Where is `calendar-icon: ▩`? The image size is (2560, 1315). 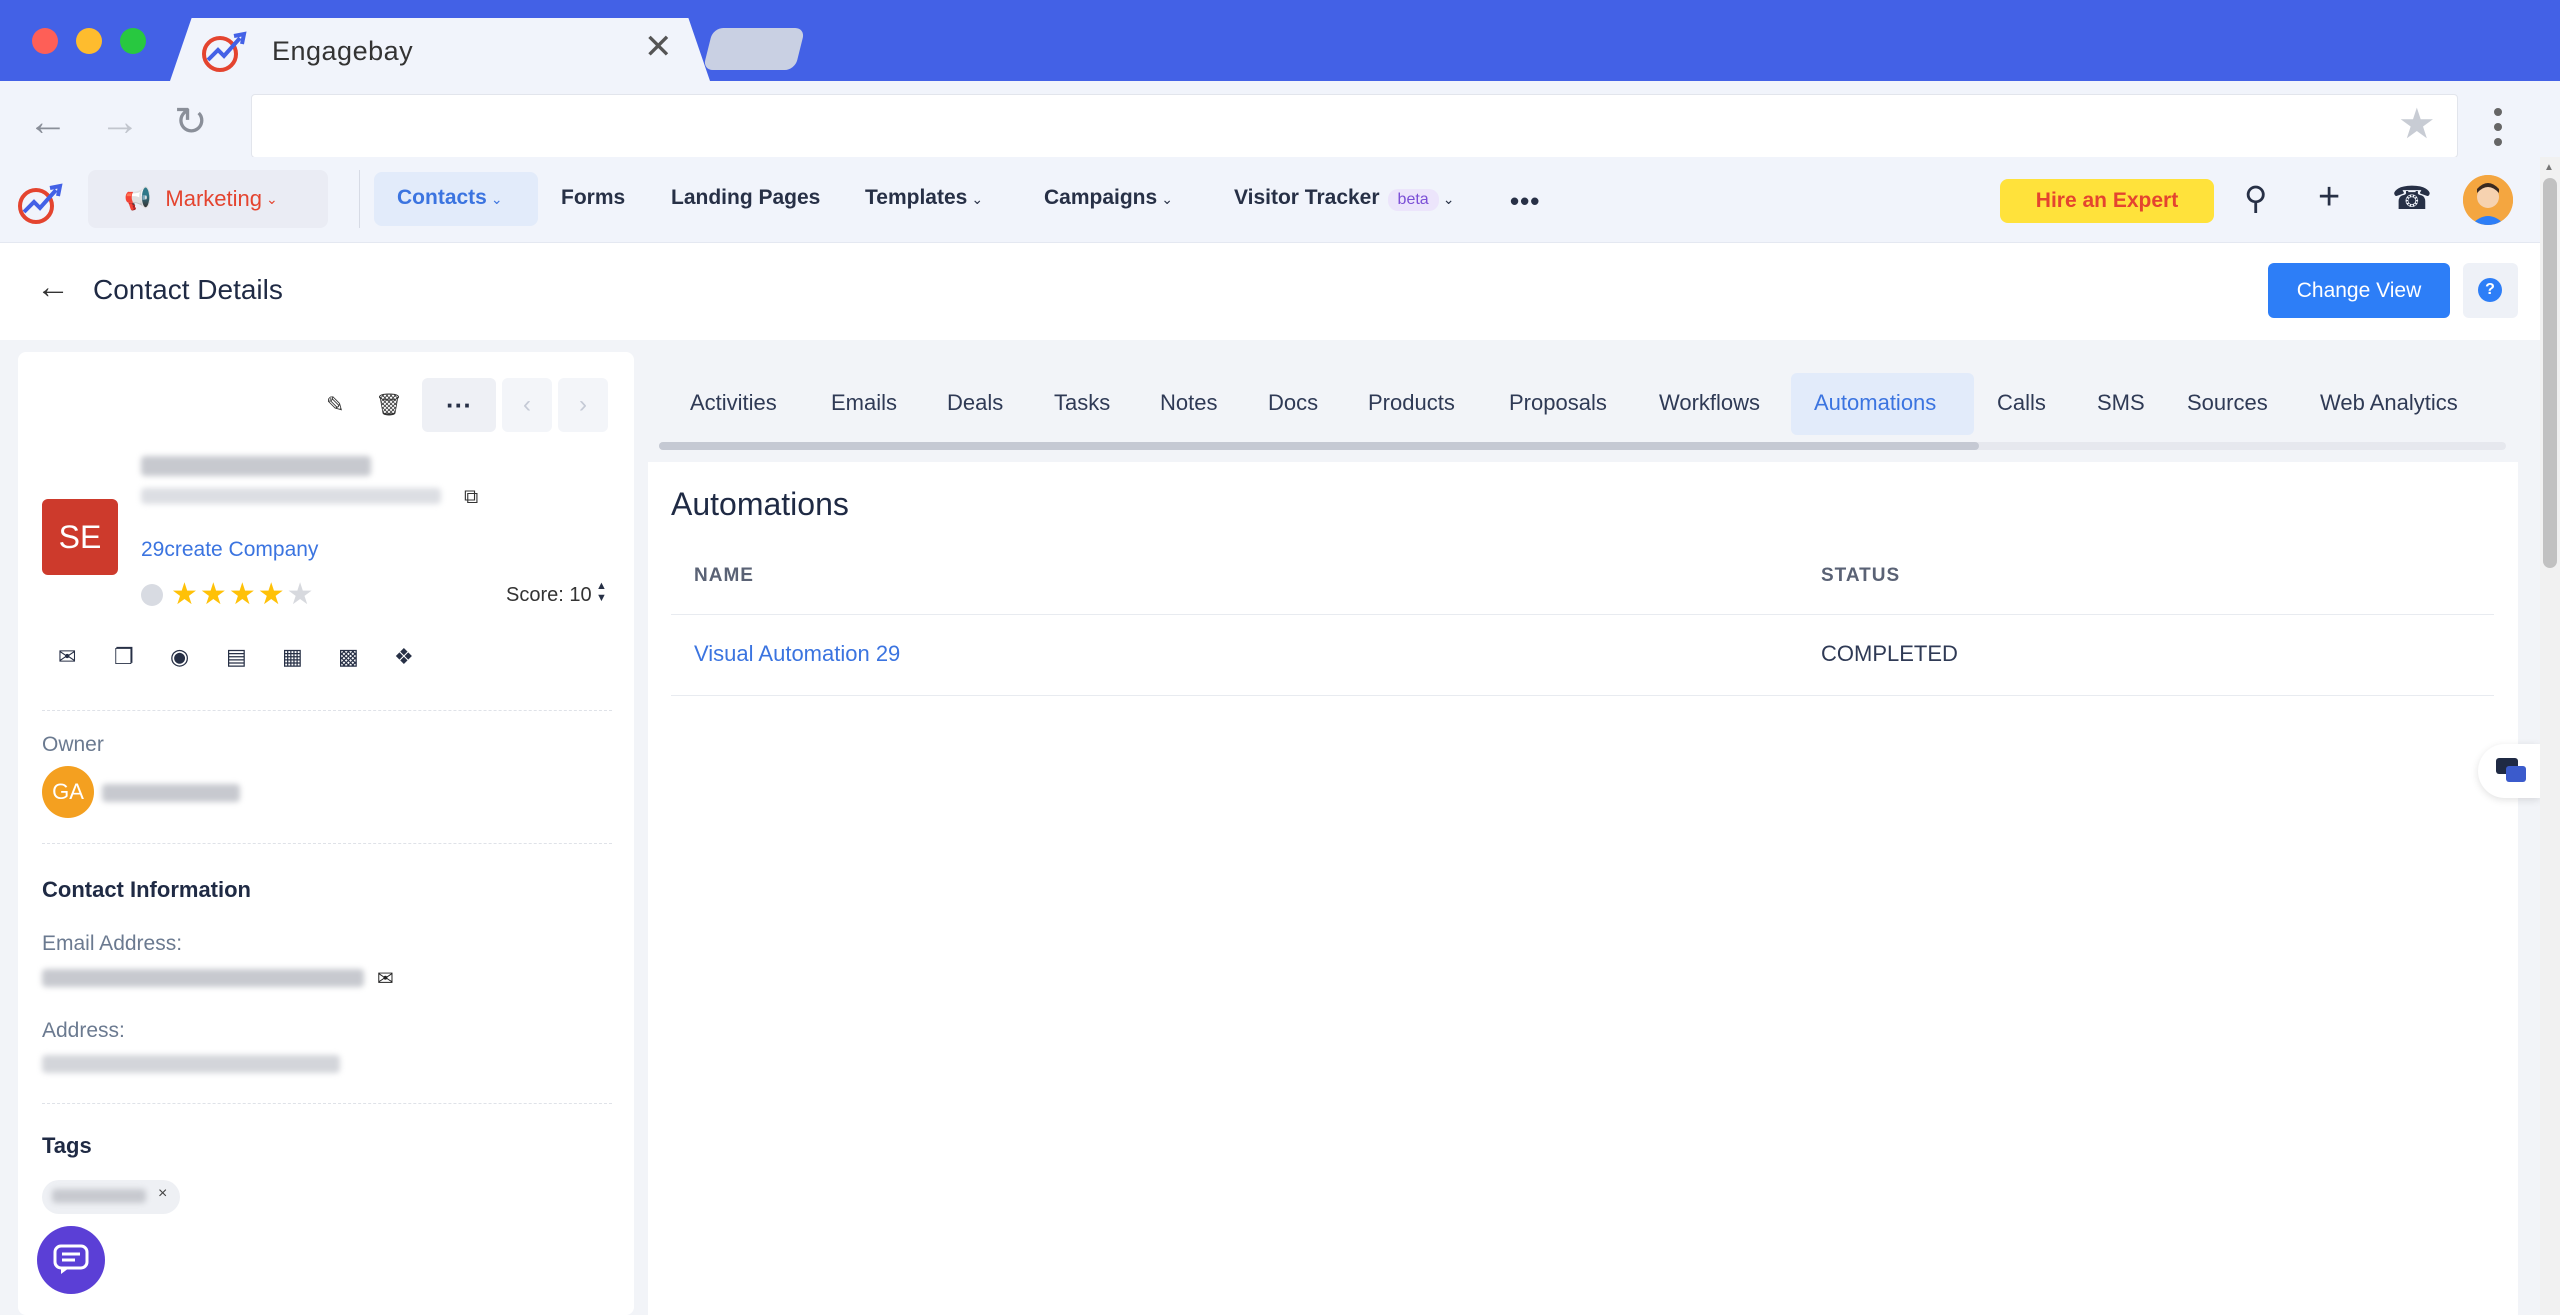 calendar-icon: ▩ is located at coordinates (366, 657).